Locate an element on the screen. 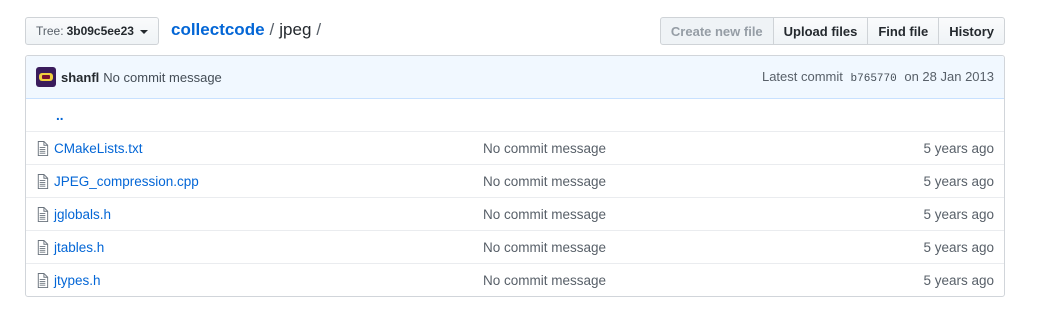 This screenshot has height=319, width=1055. branch-label: Tree: is located at coordinates (50, 31).